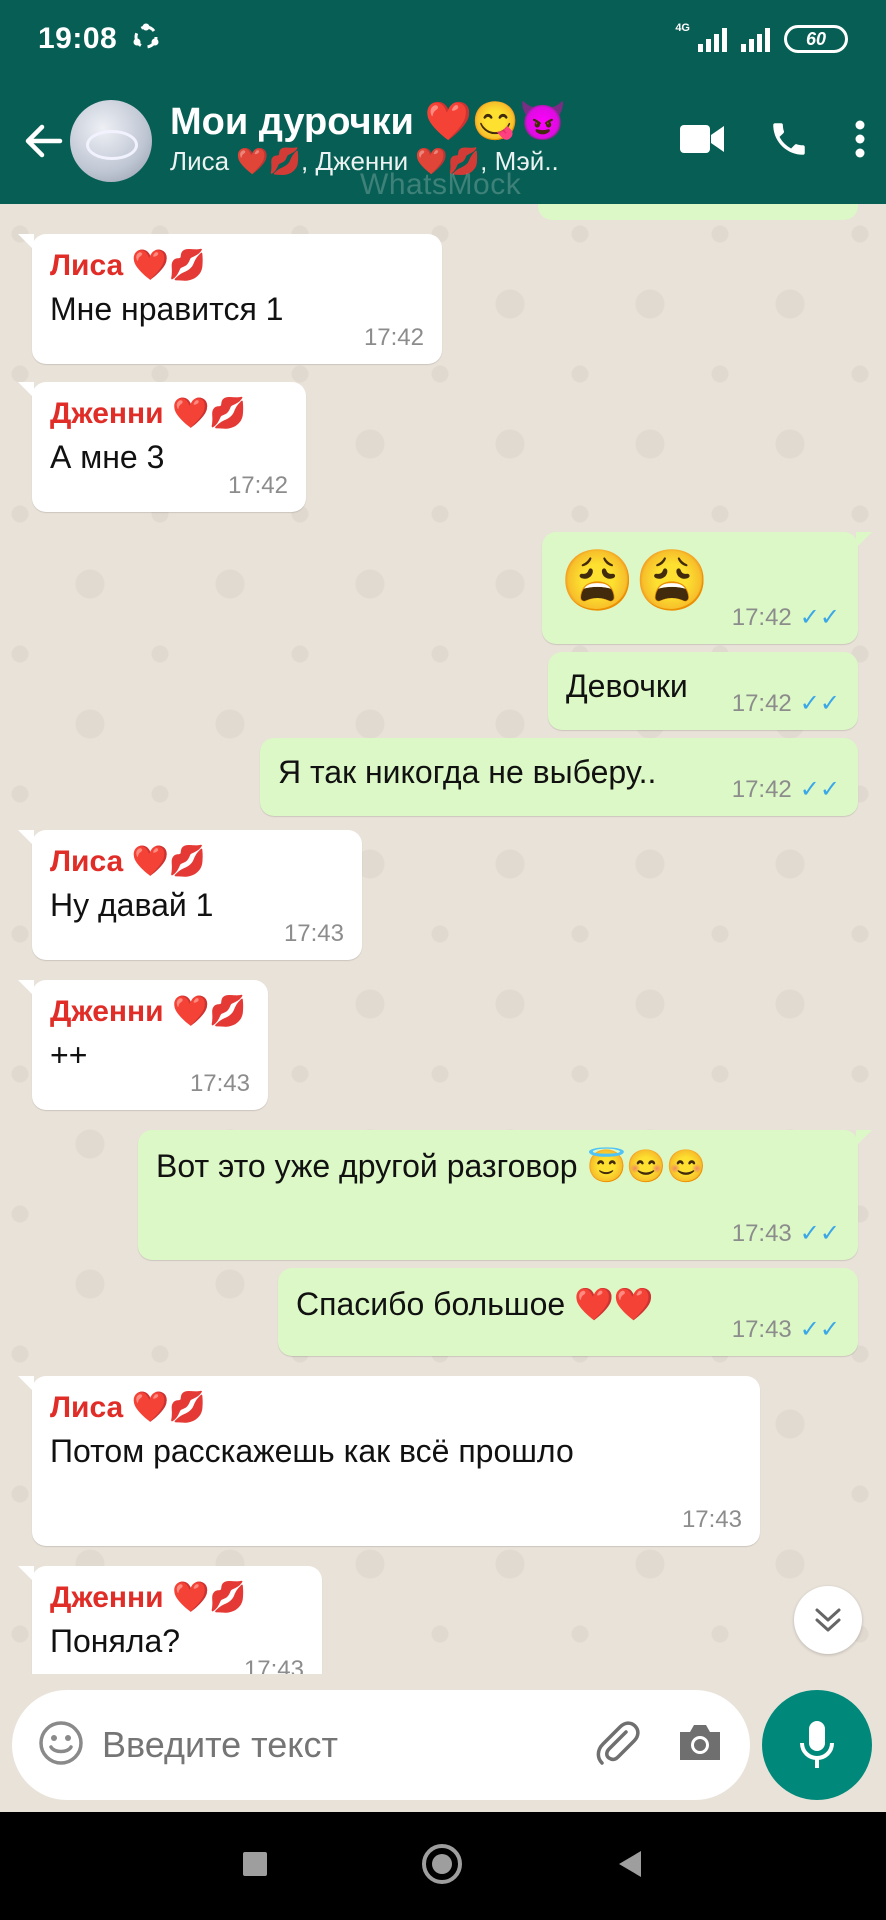  I want to click on group-avatar, so click(111, 141).